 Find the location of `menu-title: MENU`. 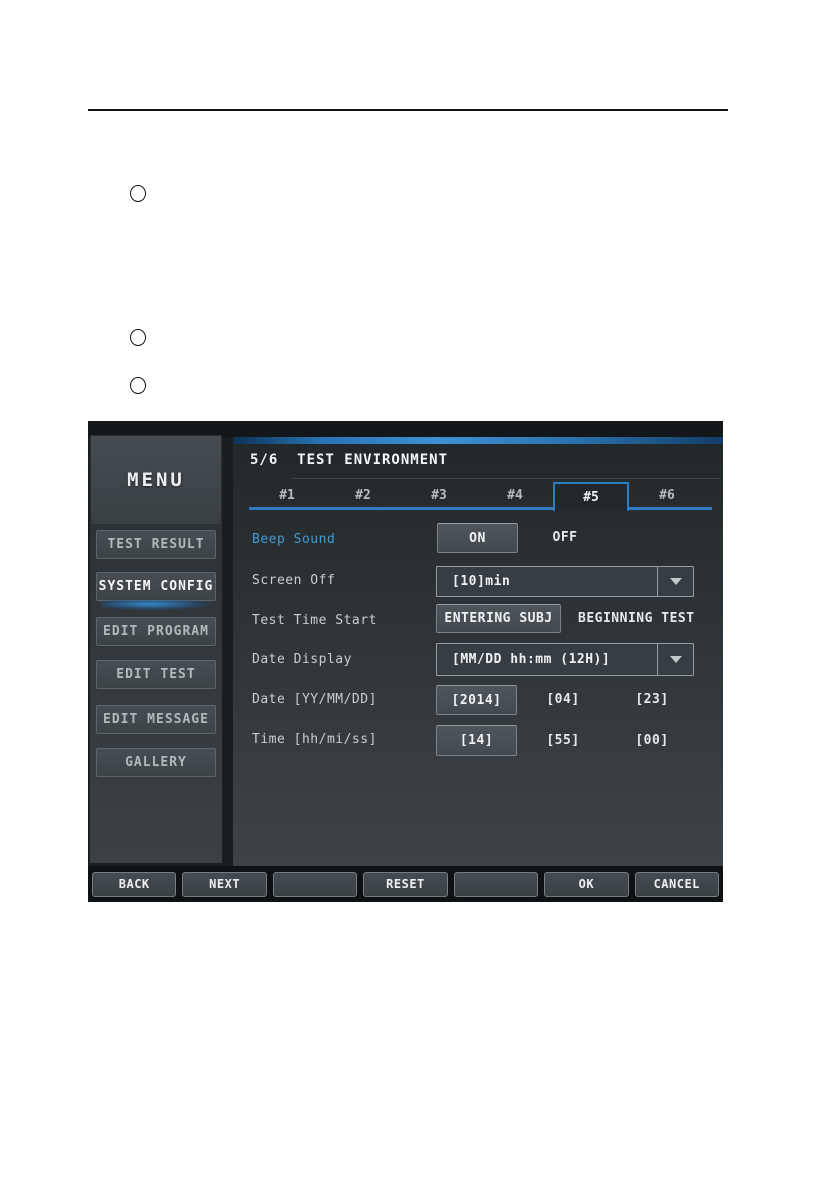

menu-title: MENU is located at coordinates (156, 480).